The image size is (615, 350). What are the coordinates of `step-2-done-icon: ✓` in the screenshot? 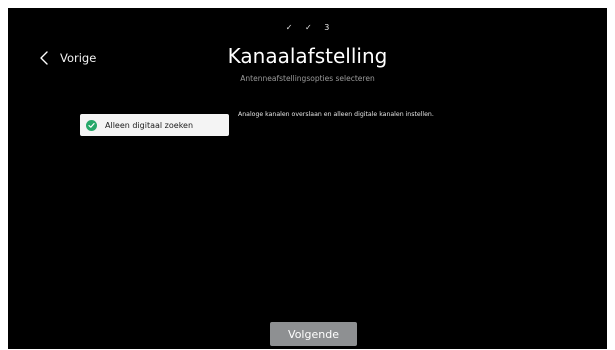 It's located at (308, 27).